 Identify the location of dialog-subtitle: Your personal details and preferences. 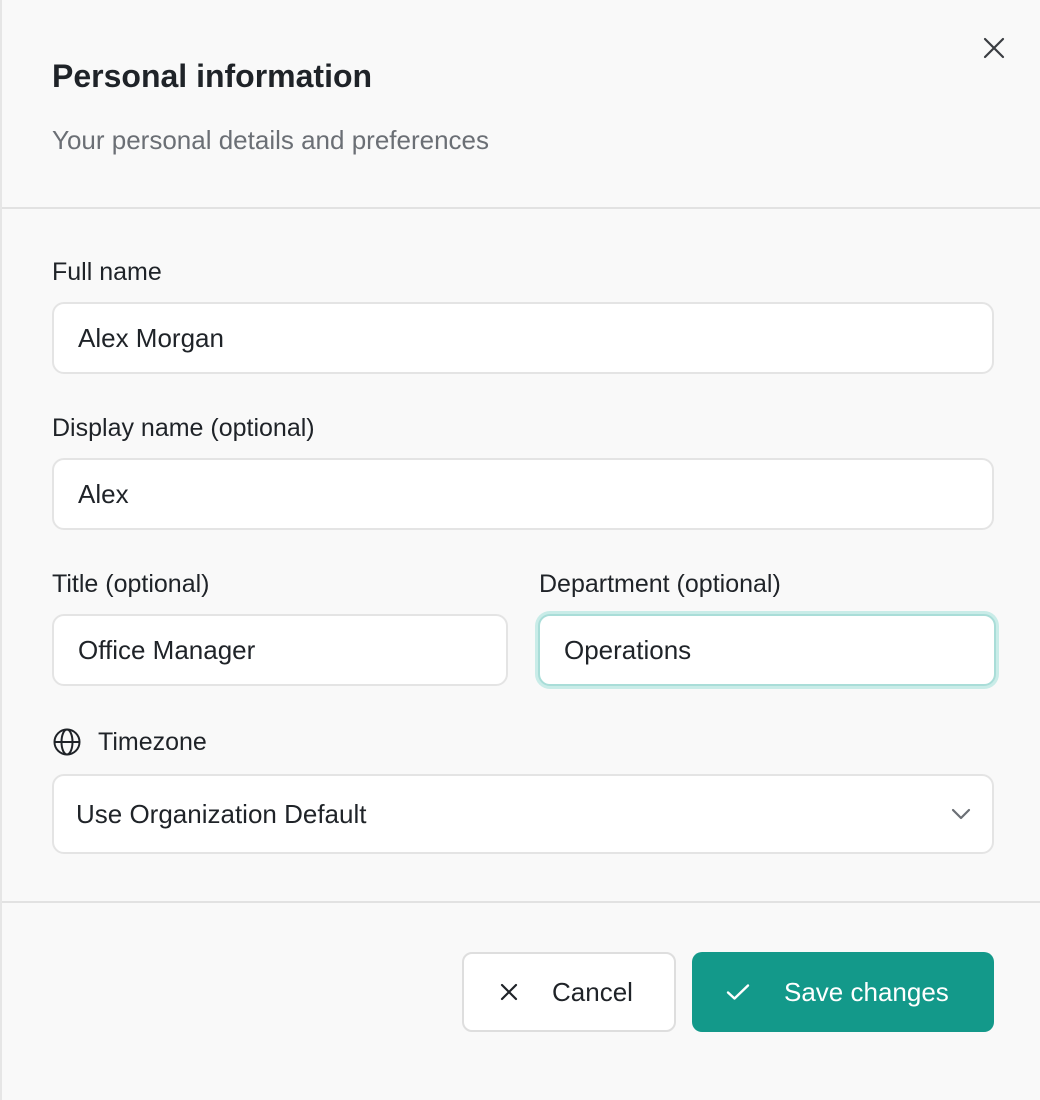
(270, 140).